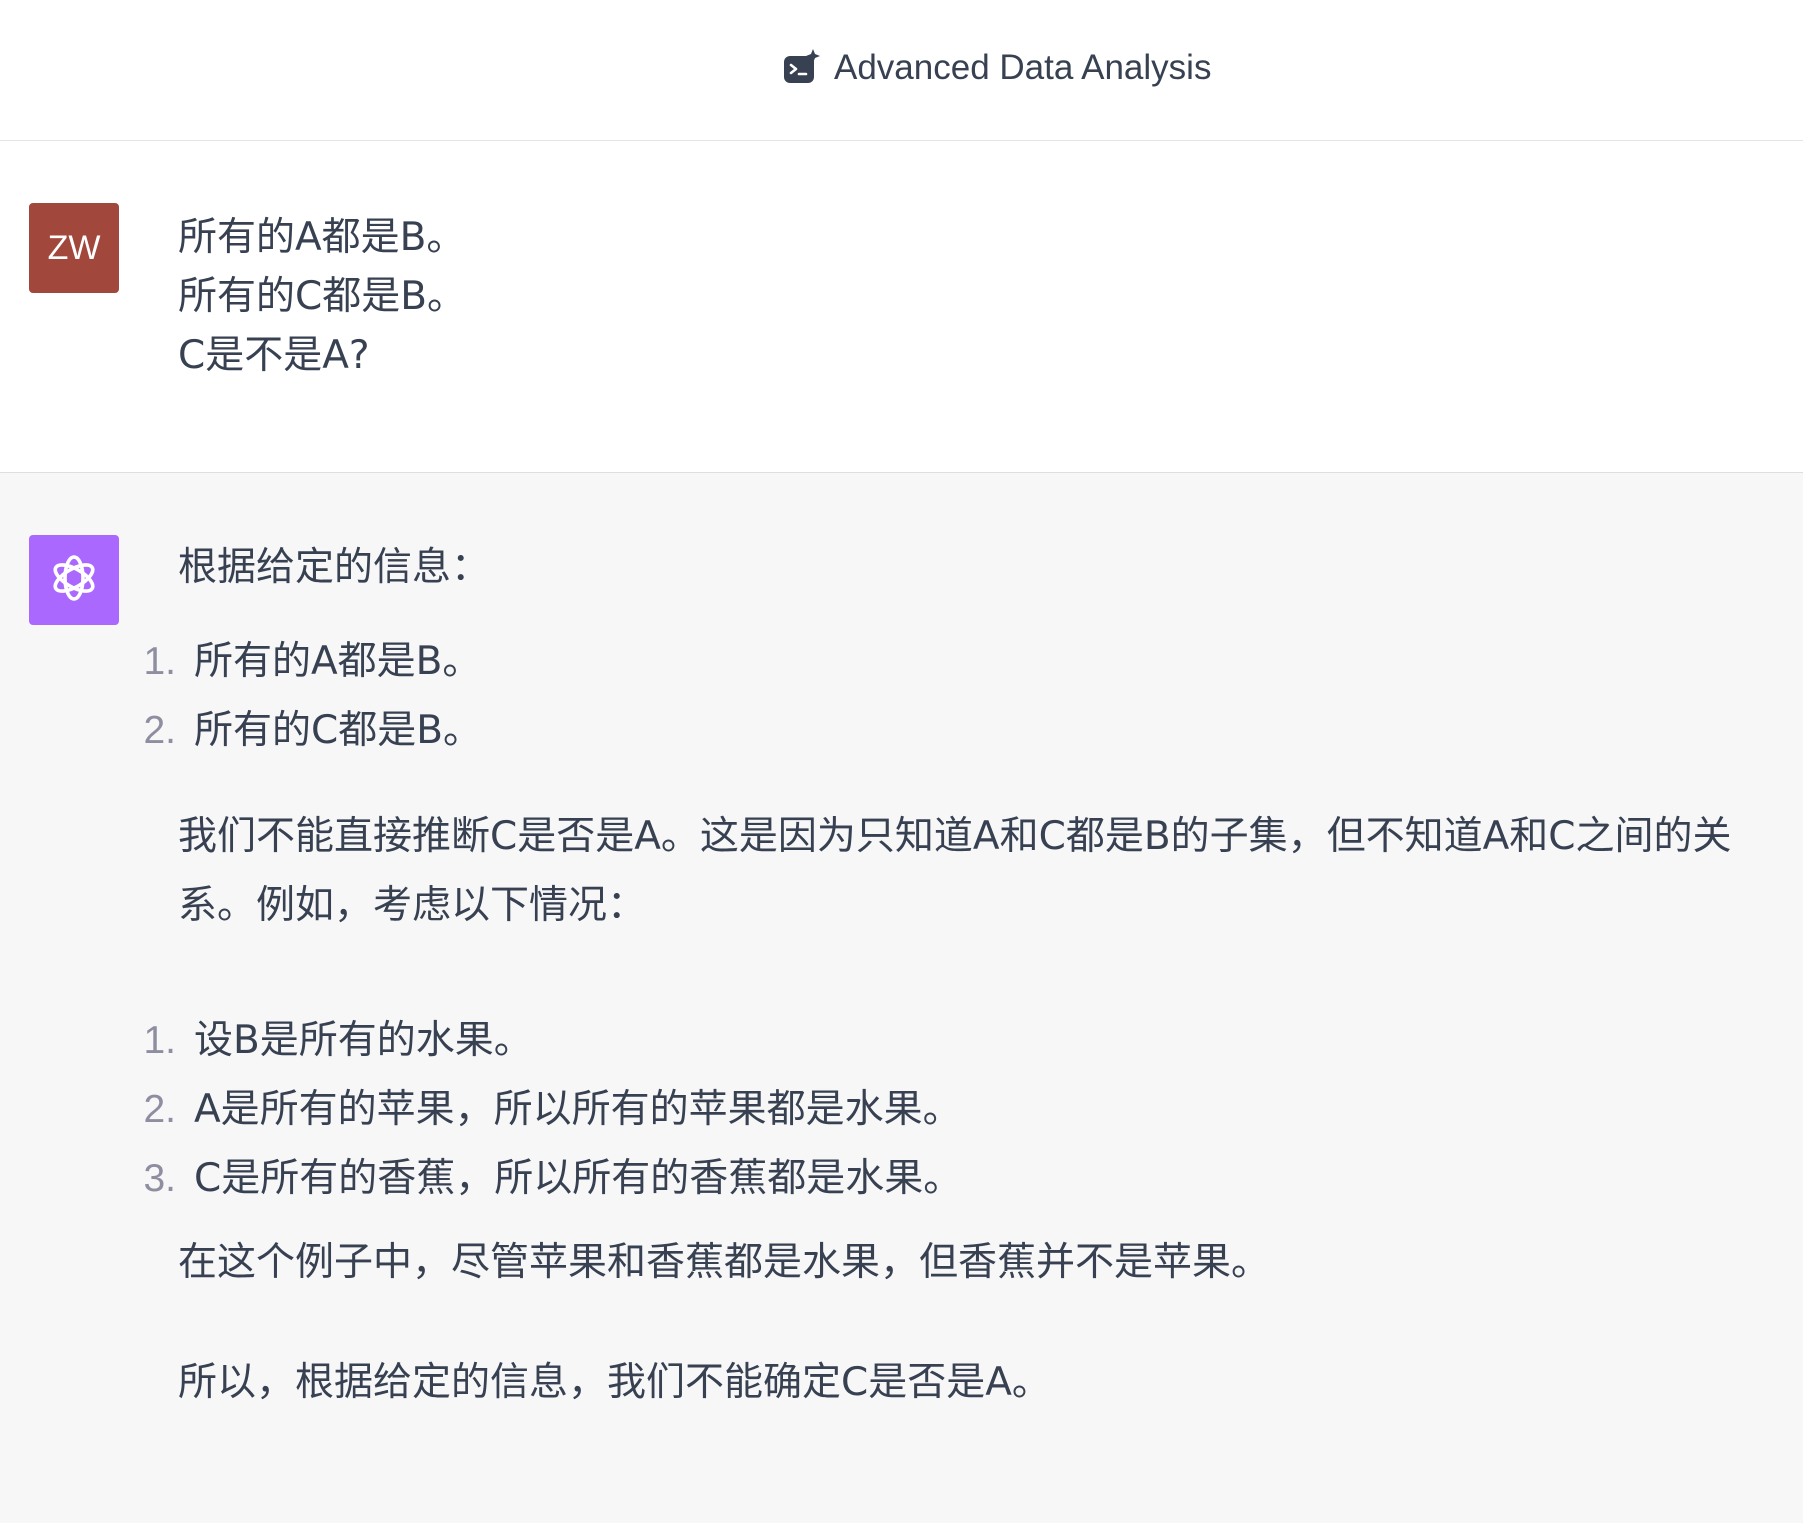 The image size is (1803, 1523). I want to click on list-item: 1. 所有的A都是B。, so click(301, 661).